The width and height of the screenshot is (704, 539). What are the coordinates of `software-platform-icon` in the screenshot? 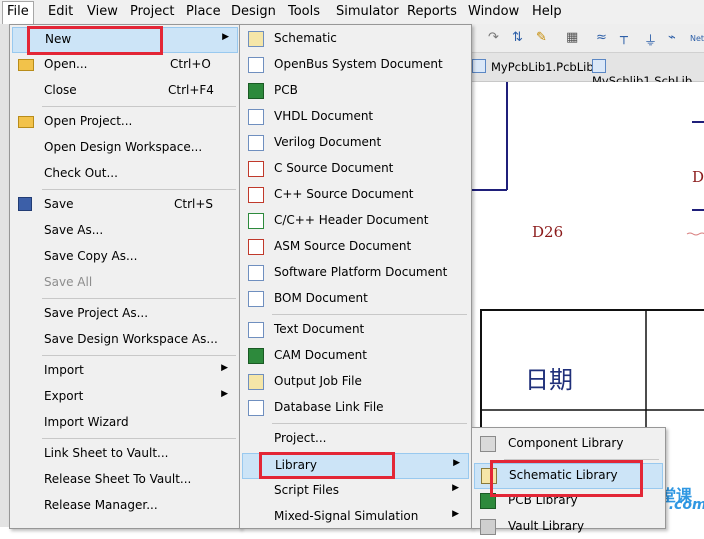 It's located at (256, 273).